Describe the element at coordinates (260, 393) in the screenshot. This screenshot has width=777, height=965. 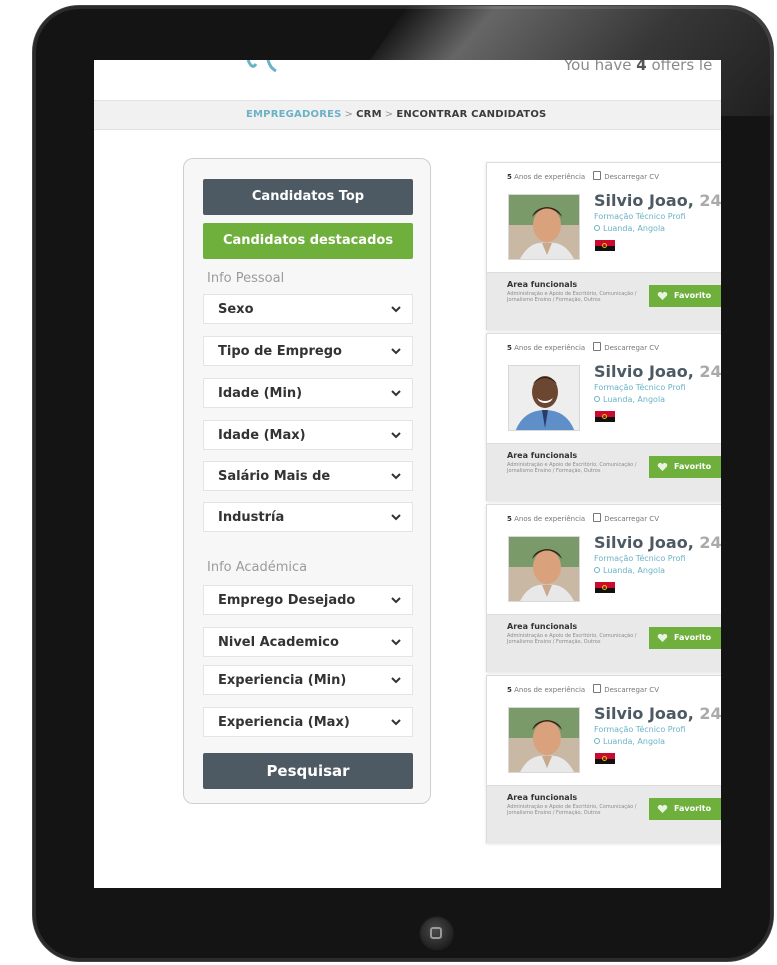
I see `filter-label: Idade (Min)` at that location.